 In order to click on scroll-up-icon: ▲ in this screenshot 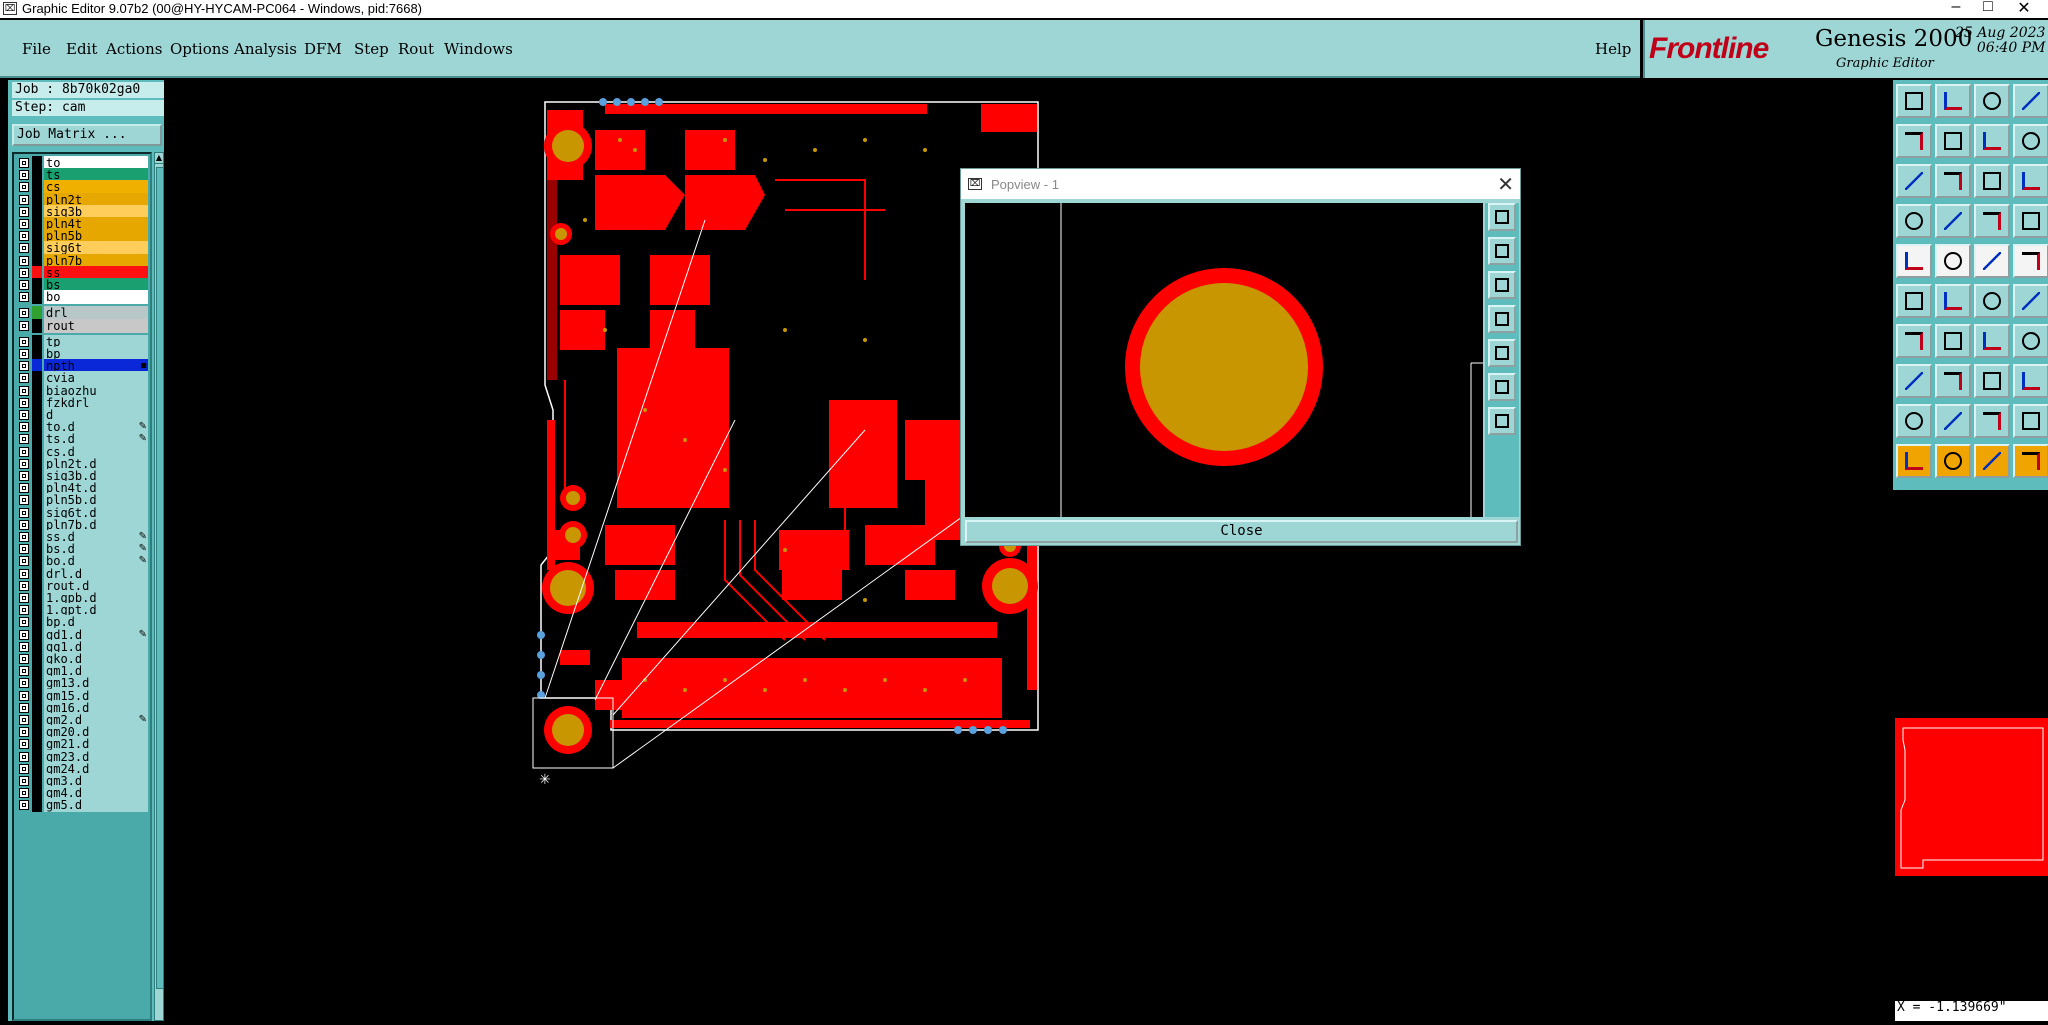, I will do `click(159, 158)`.